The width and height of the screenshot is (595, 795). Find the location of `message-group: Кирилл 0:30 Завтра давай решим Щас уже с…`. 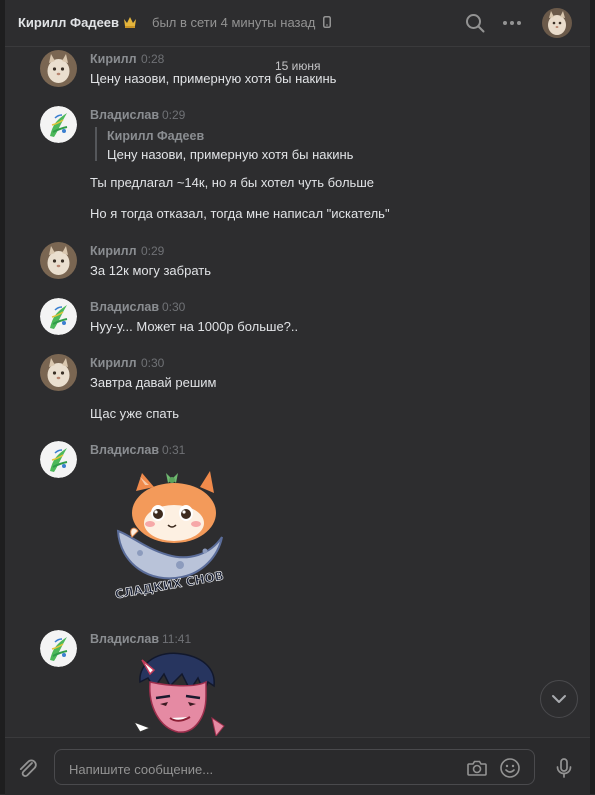

message-group: Кирилл 0:30 Завтра давай решим Щас уже с… is located at coordinates (297, 389).